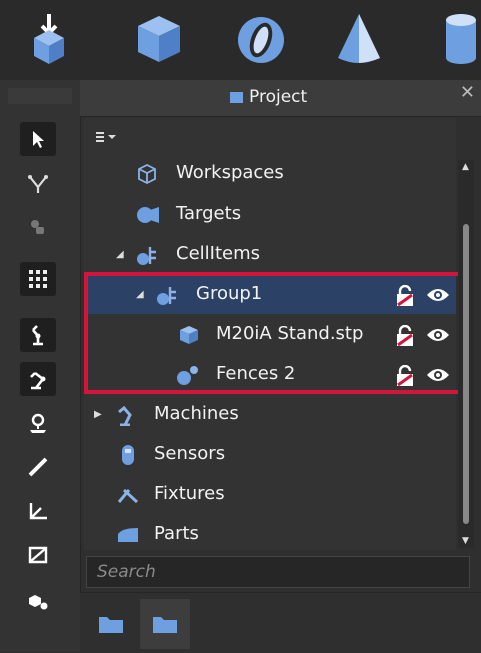 The image size is (481, 653). I want to click on tree-item-fixtures: Fixtures, so click(270, 495).